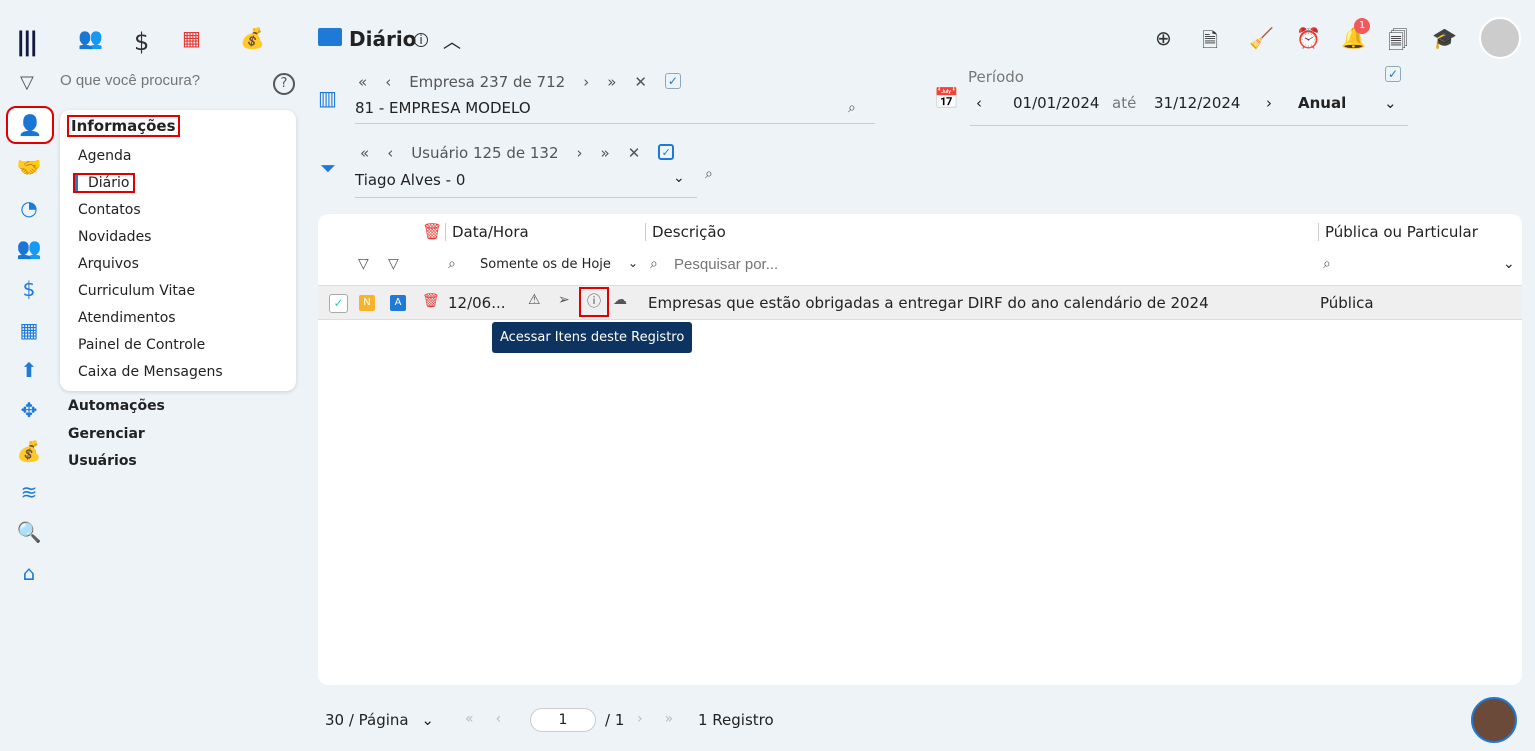  I want to click on menu-item-atendimentos: Atendimentos, so click(127, 318).